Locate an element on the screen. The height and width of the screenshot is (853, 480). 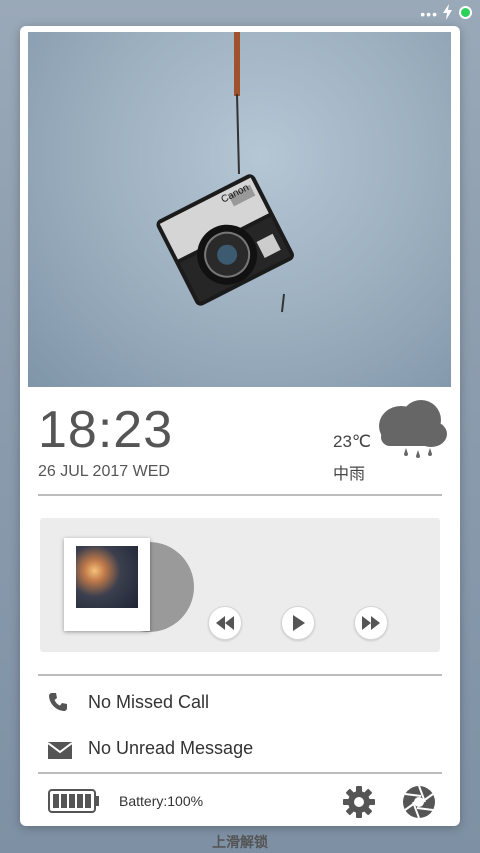
settings-button is located at coordinates (359, 804).